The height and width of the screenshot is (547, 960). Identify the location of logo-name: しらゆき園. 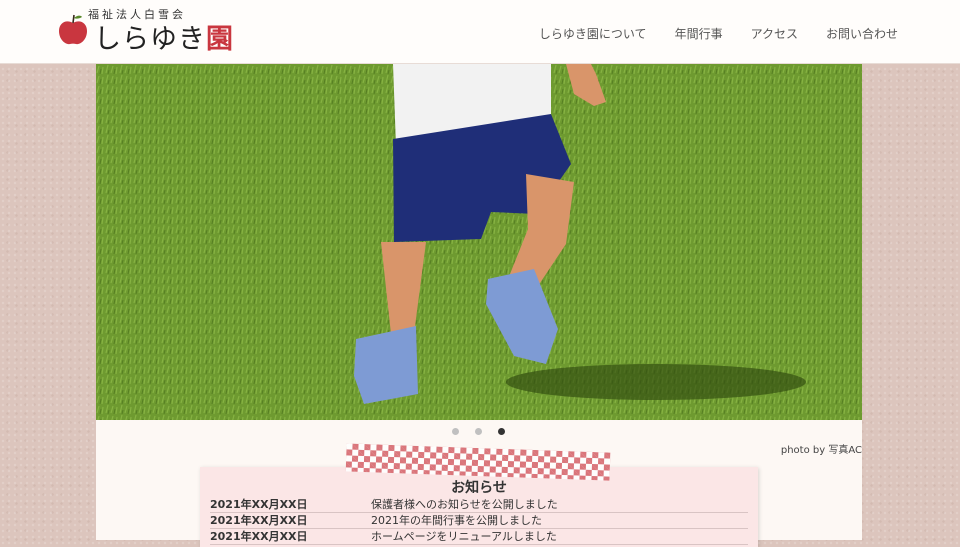
(164, 36).